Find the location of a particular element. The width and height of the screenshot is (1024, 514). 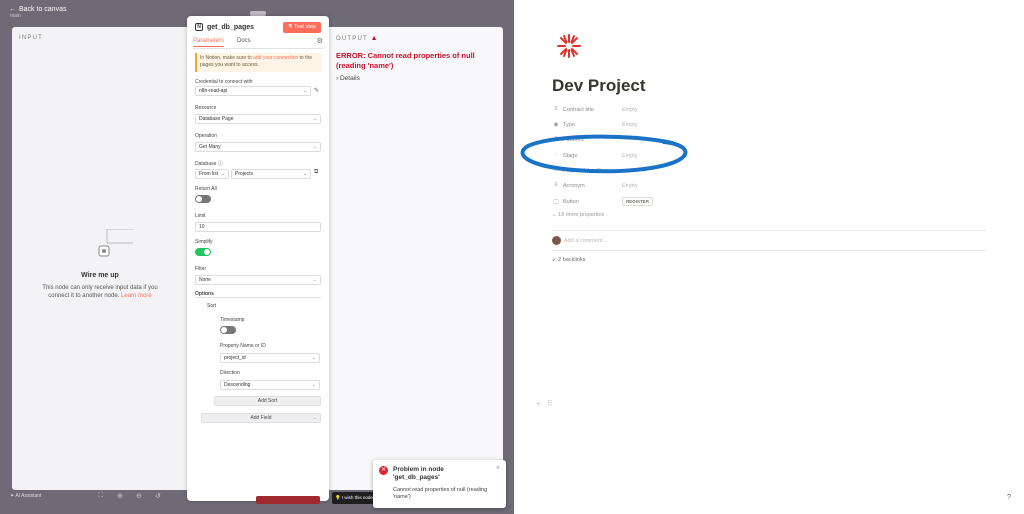

fit-view-icon: ⛶ is located at coordinates (100, 496).